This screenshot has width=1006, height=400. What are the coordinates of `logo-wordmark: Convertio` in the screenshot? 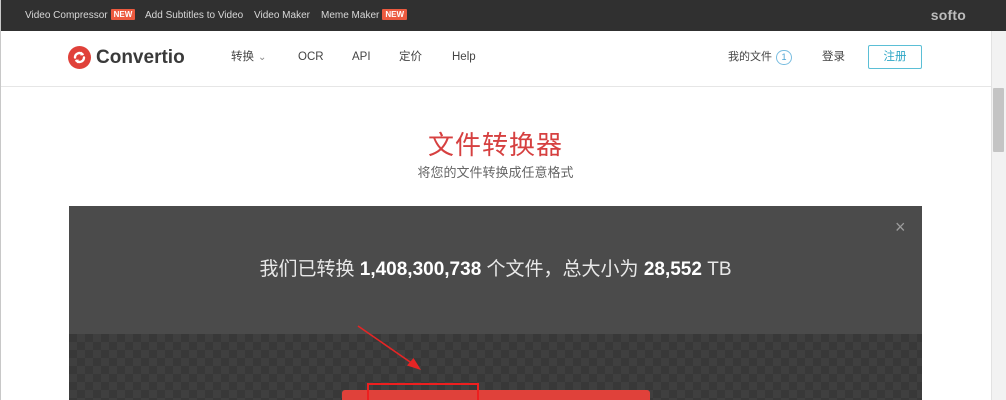 It's located at (140, 57).